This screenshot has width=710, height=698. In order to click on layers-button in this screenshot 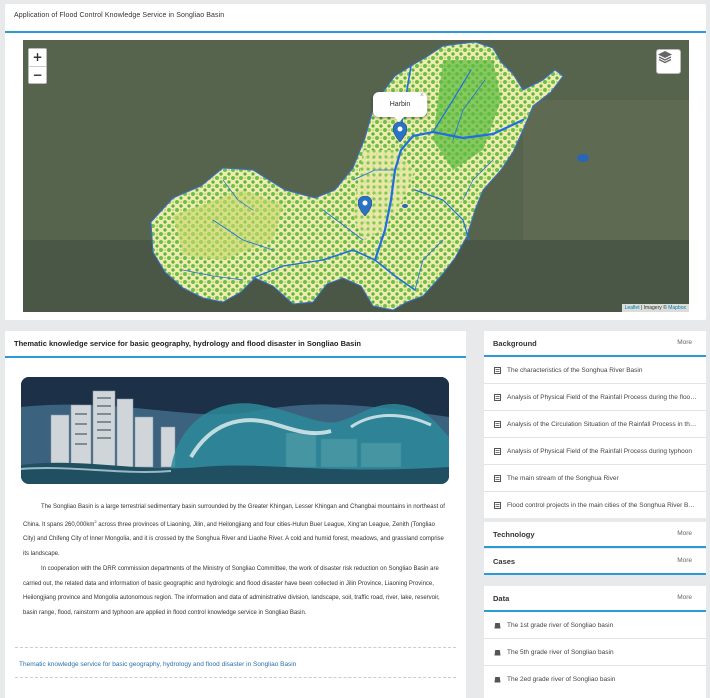, I will do `click(668, 61)`.